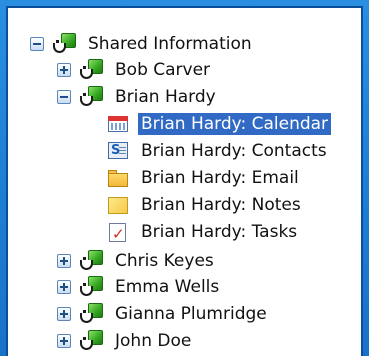  Describe the element at coordinates (220, 177) in the screenshot. I see `tree-node-label: Brian Hardy: Email` at that location.